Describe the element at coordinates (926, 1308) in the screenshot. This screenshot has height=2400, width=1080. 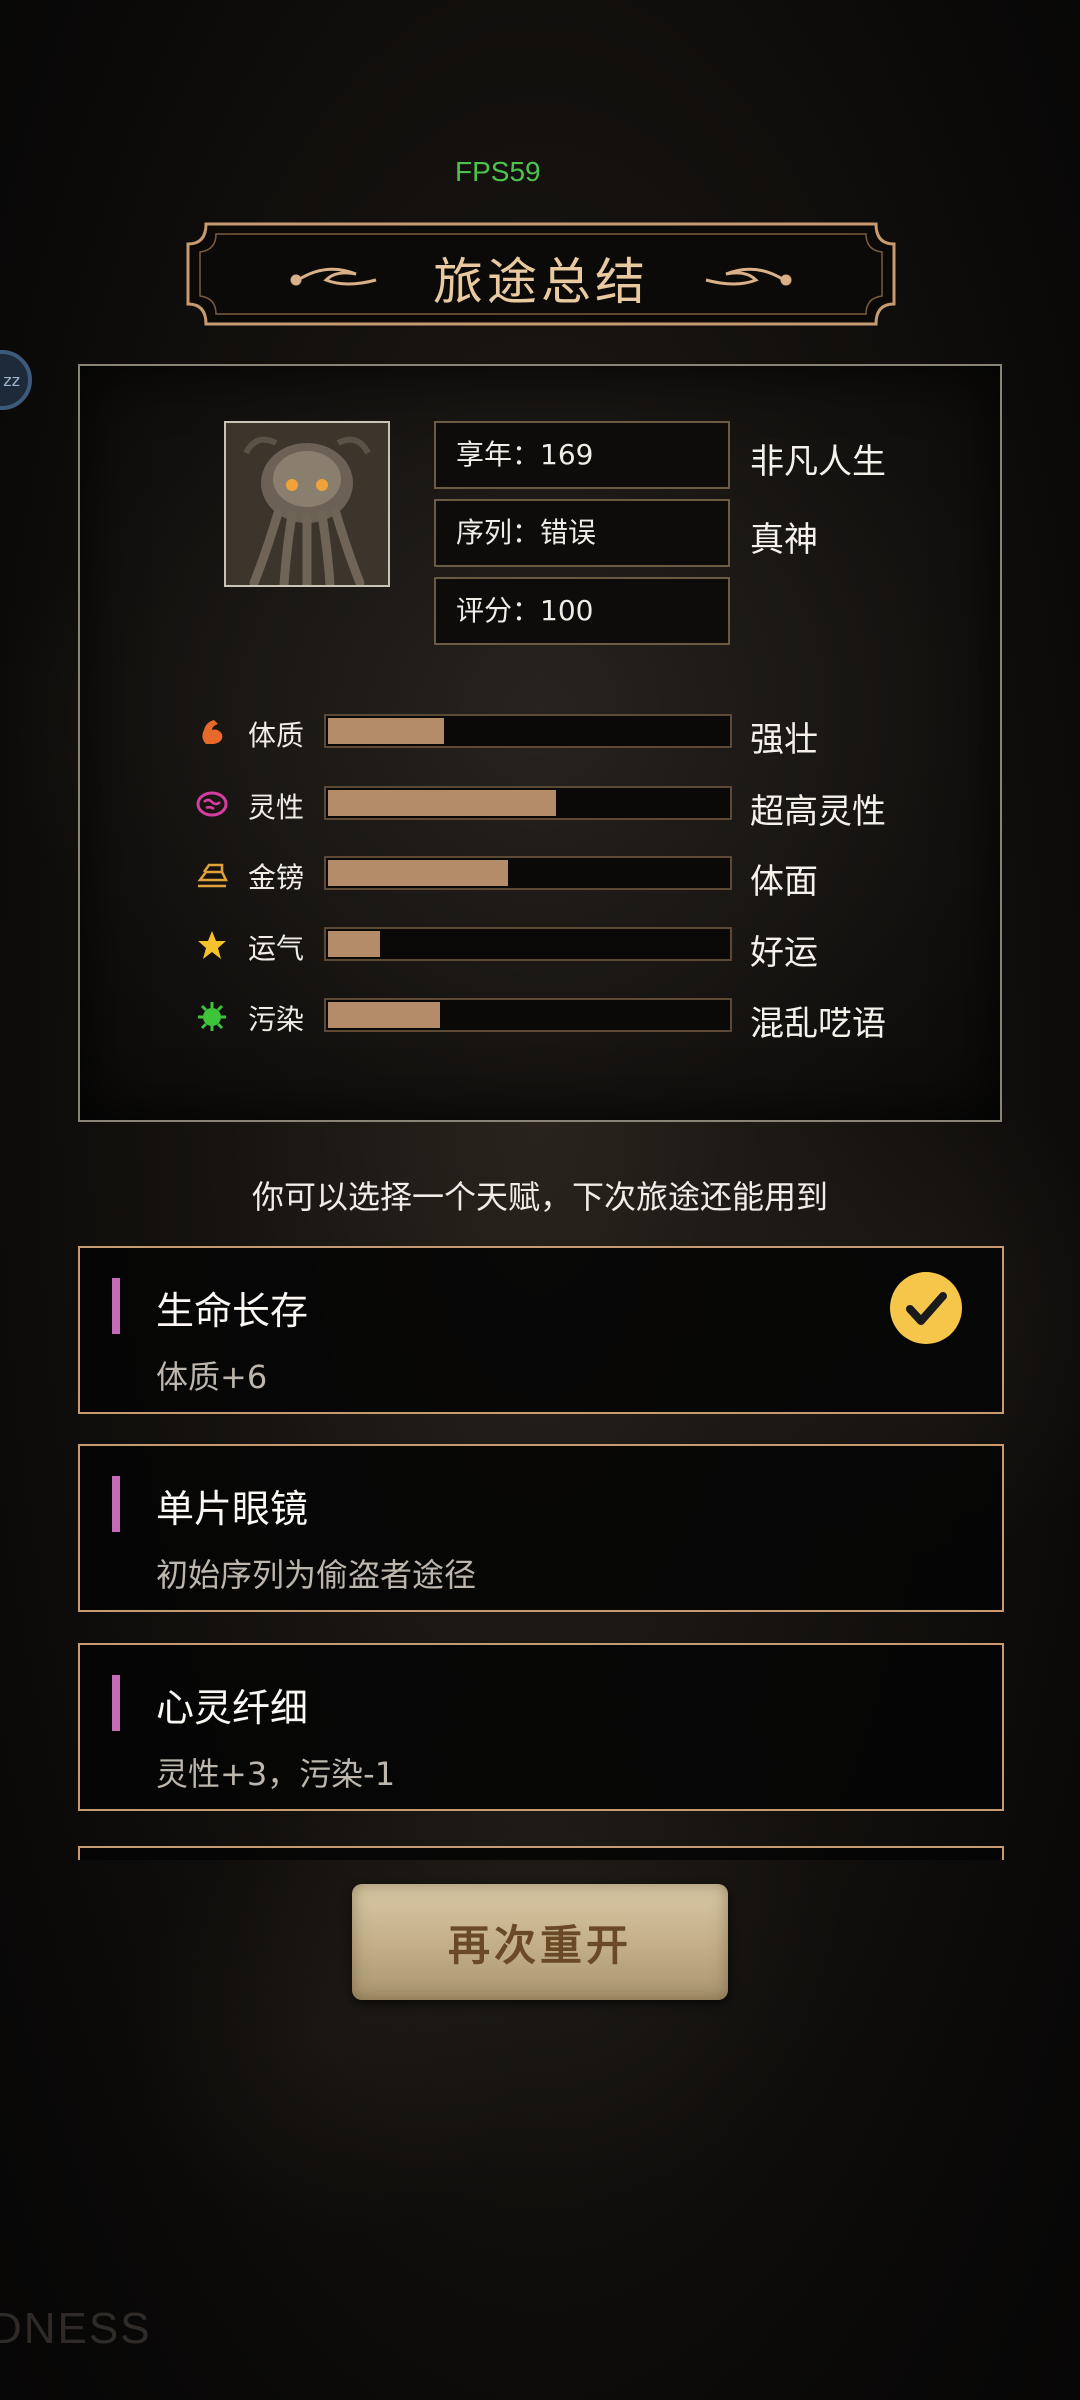
I see `selected-check-icon` at that location.